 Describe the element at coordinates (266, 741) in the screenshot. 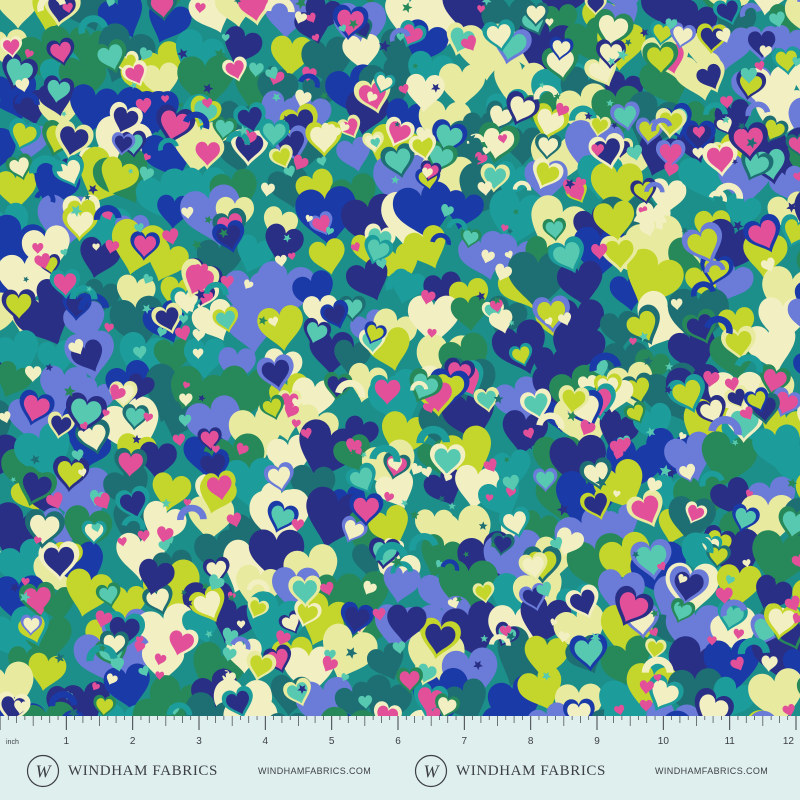

I see `ruler-number: 4` at that location.